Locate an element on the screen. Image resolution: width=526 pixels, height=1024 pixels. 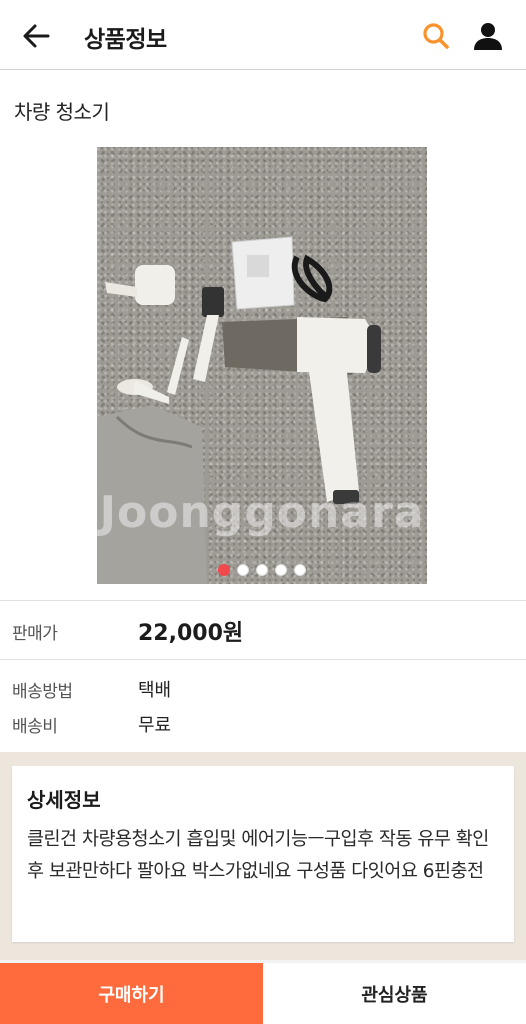
chevron-right-icon is located at coordinates (464, 368).